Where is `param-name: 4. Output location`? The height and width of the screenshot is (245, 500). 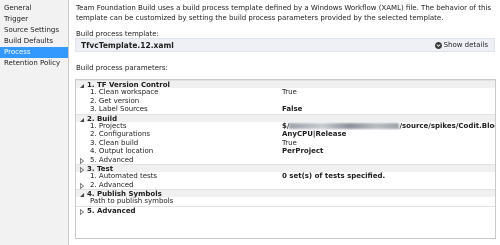
param-name: 4. Output location is located at coordinates (122, 151).